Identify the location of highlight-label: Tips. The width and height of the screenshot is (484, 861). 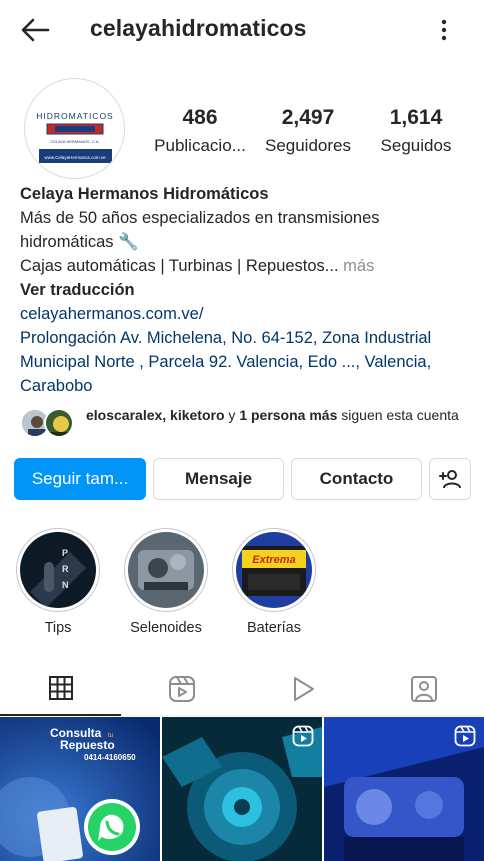
(58, 628).